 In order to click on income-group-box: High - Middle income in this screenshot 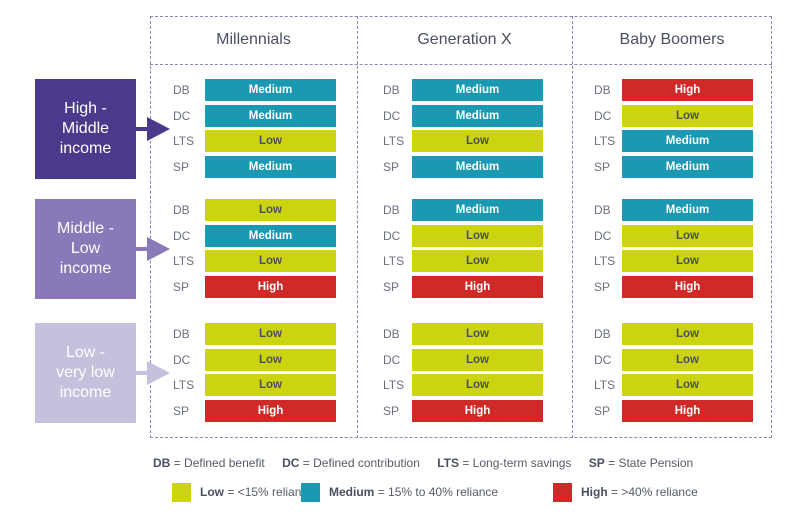, I will do `click(85, 129)`.